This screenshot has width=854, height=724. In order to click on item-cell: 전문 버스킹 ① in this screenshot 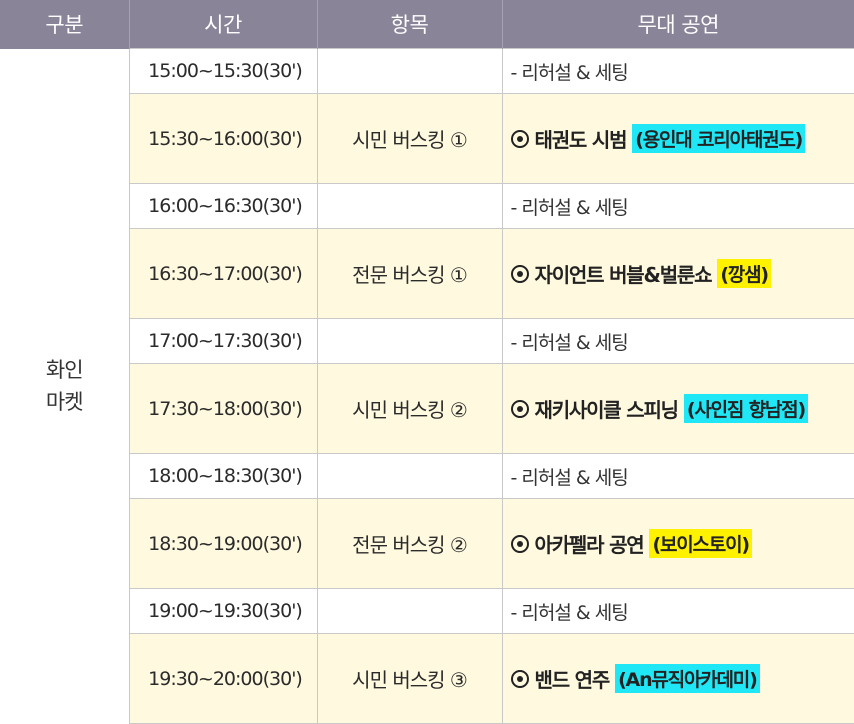, I will do `click(409, 273)`.